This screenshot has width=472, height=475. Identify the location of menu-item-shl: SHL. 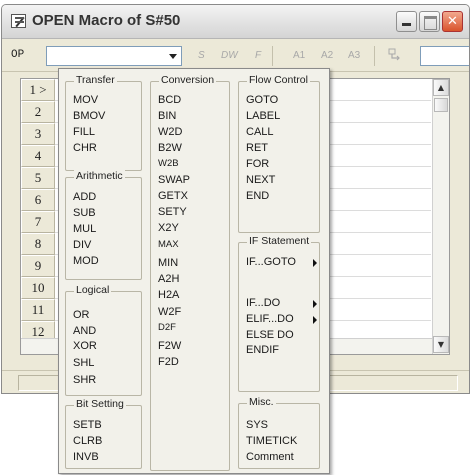
(83, 363).